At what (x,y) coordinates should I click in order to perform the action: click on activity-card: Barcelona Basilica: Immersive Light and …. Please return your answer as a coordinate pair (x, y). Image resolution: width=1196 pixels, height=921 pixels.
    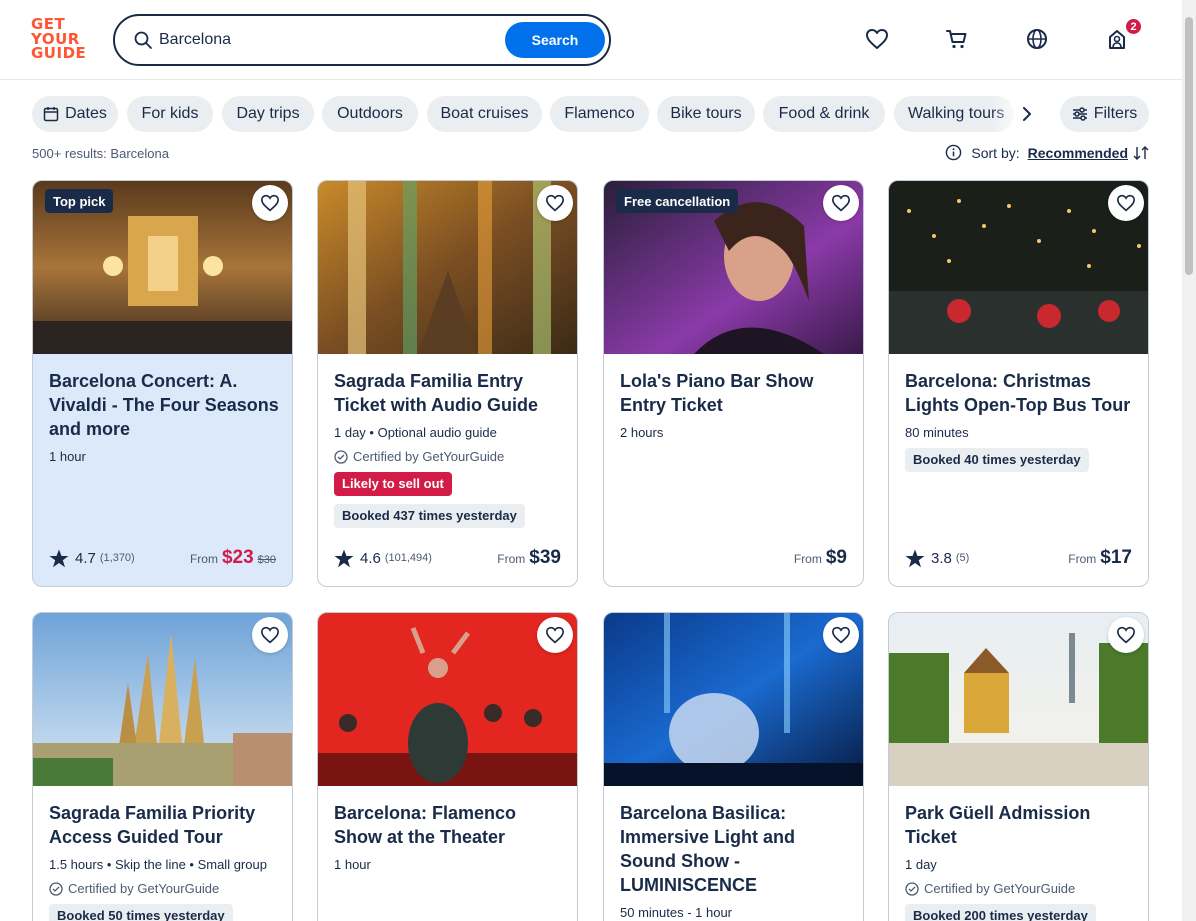
    Looking at the image, I should click on (733, 766).